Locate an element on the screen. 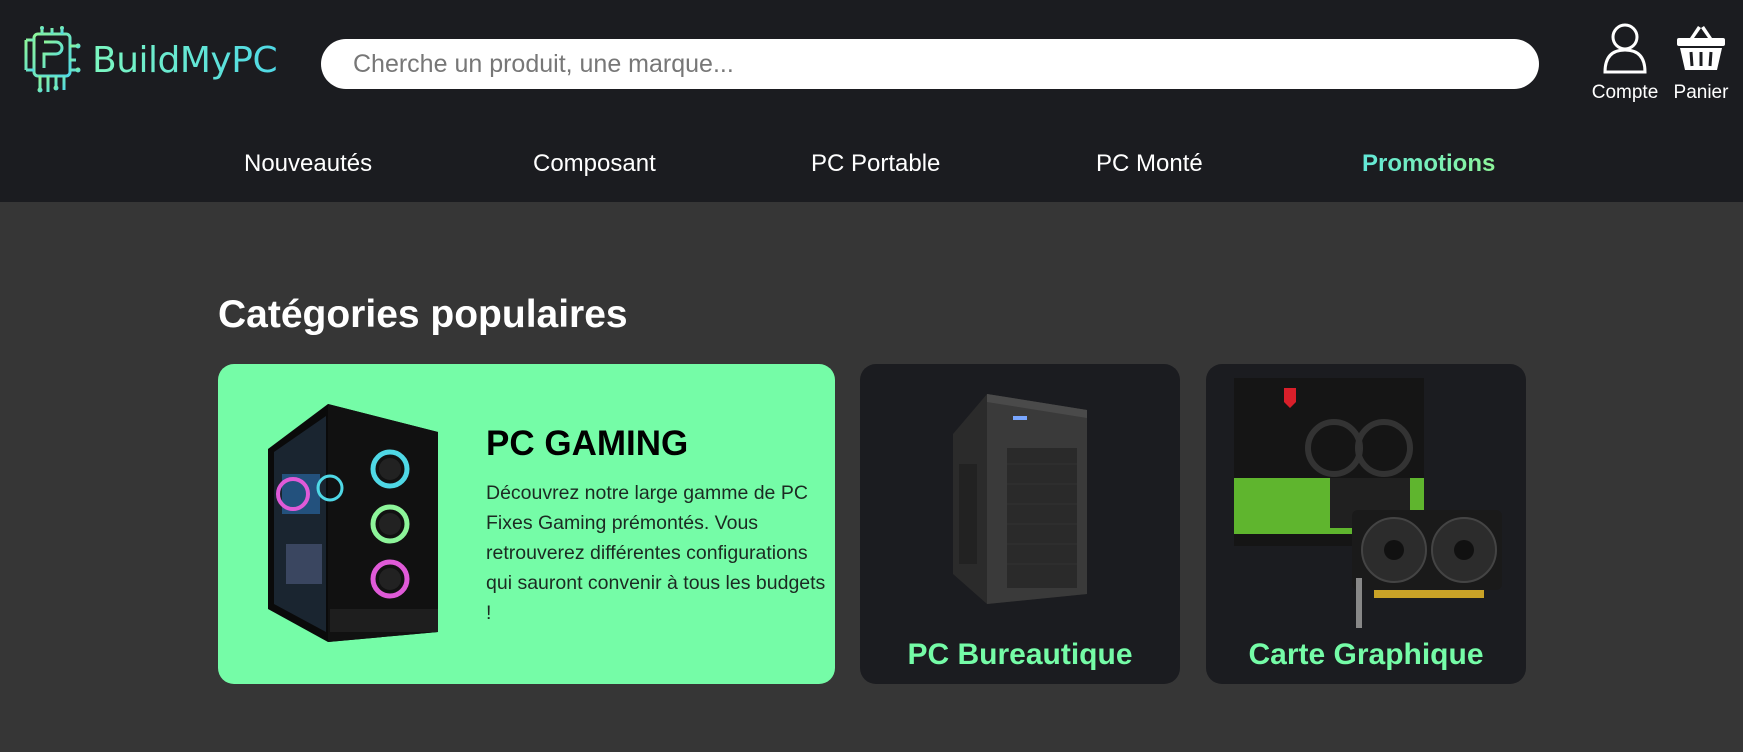  cart-button: Panier is located at coordinates (1701, 63).